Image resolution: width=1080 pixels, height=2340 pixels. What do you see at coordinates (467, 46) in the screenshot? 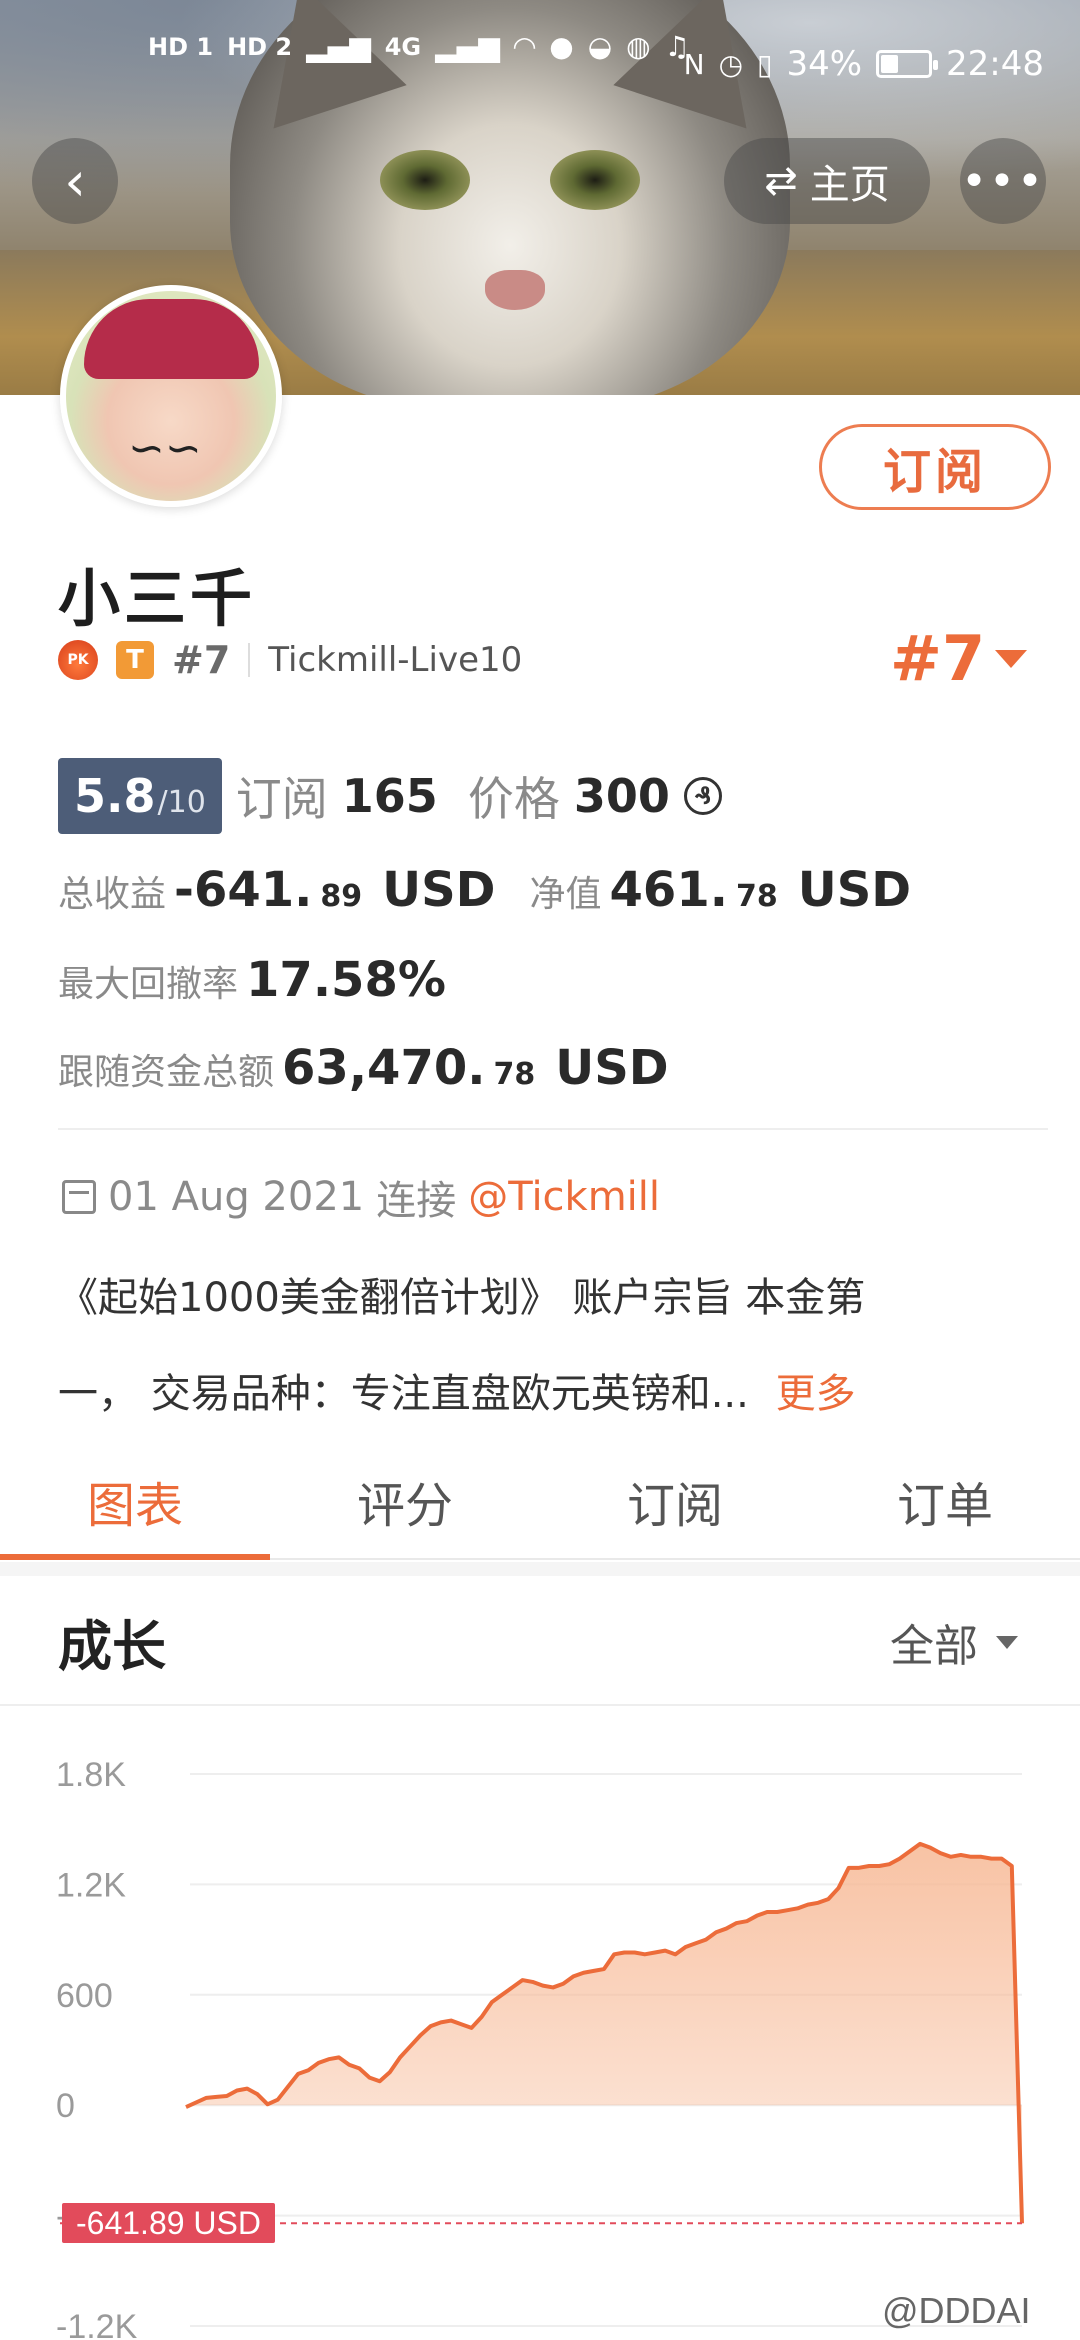
I see `signal-icon-2: ▂▄▆` at bounding box center [467, 46].